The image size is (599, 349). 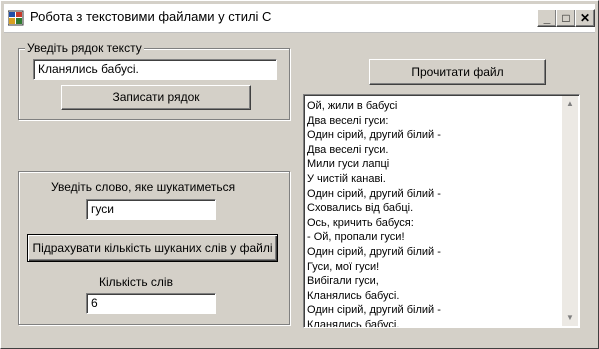 What do you see at coordinates (143, 187) in the screenshot?
I see `search-prompt-label: Уведіть слово, яке шукатиметься` at bounding box center [143, 187].